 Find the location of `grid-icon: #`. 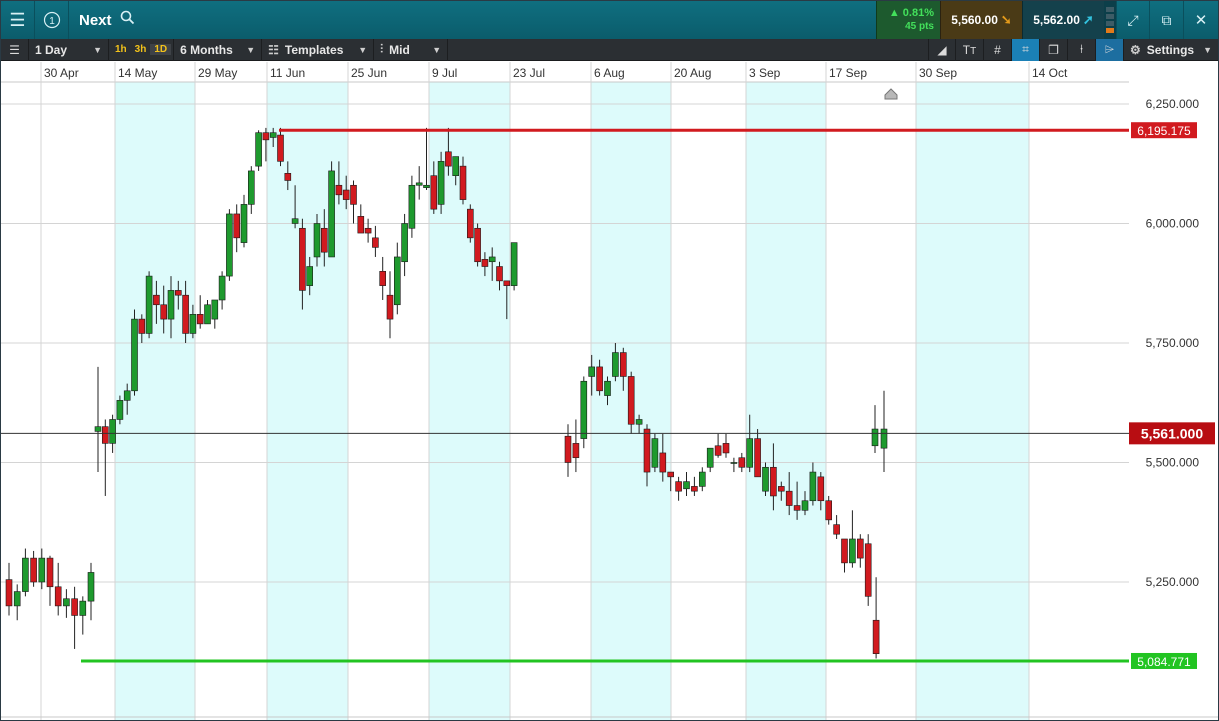

grid-icon: # is located at coordinates (997, 49).